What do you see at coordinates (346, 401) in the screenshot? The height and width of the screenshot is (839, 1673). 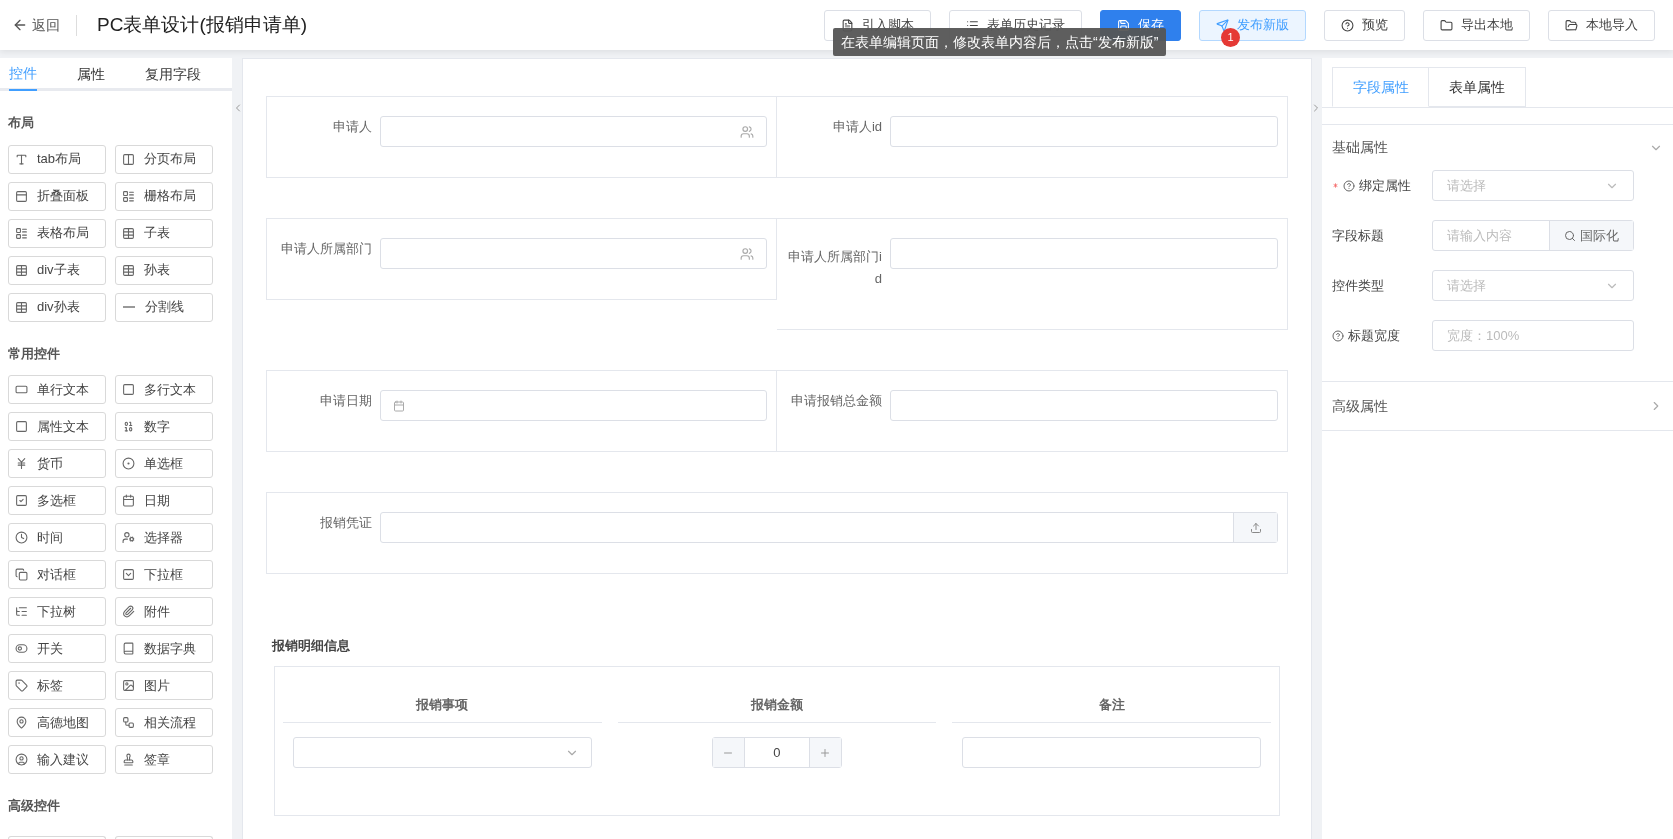 I see `field-label: 申请日期` at bounding box center [346, 401].